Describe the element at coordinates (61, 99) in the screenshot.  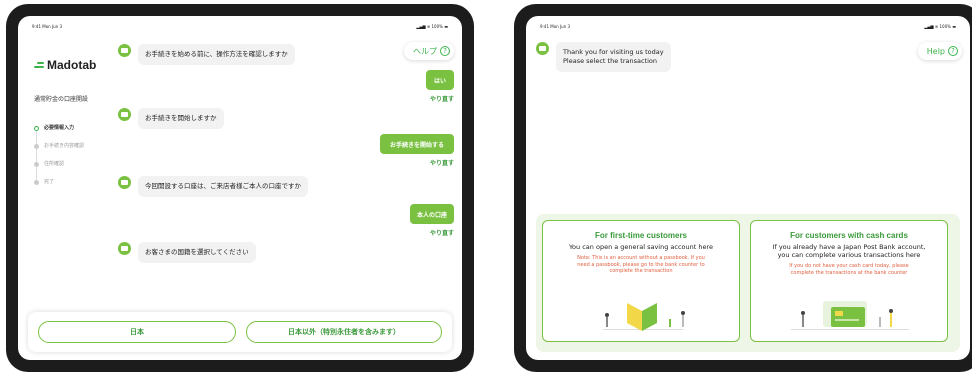
I see `procedure-title: 通常貯金の口座開設` at that location.